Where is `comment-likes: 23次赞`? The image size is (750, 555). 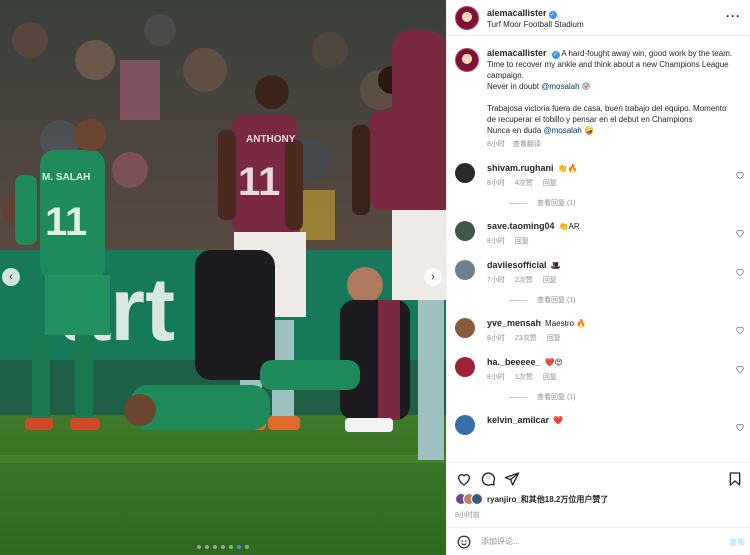 comment-likes: 23次赞 is located at coordinates (526, 338).